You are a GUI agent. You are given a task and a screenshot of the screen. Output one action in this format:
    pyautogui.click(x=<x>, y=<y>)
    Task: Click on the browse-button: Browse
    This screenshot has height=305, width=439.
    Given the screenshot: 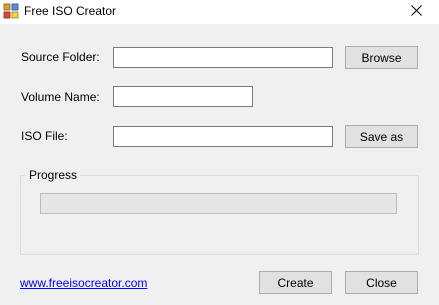 What is the action you would take?
    pyautogui.click(x=381, y=57)
    